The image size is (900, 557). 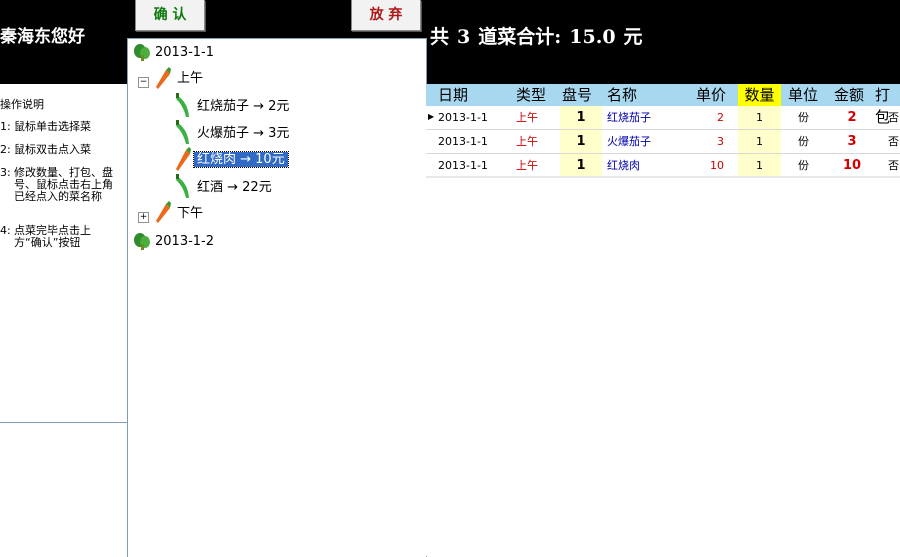 I want to click on tree-label: 火爆茄子 → 3元, so click(x=243, y=133).